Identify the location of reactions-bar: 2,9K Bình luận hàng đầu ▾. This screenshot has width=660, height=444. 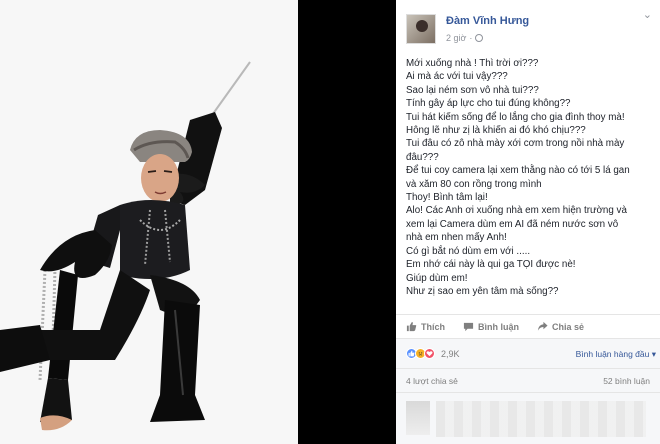
(528, 353).